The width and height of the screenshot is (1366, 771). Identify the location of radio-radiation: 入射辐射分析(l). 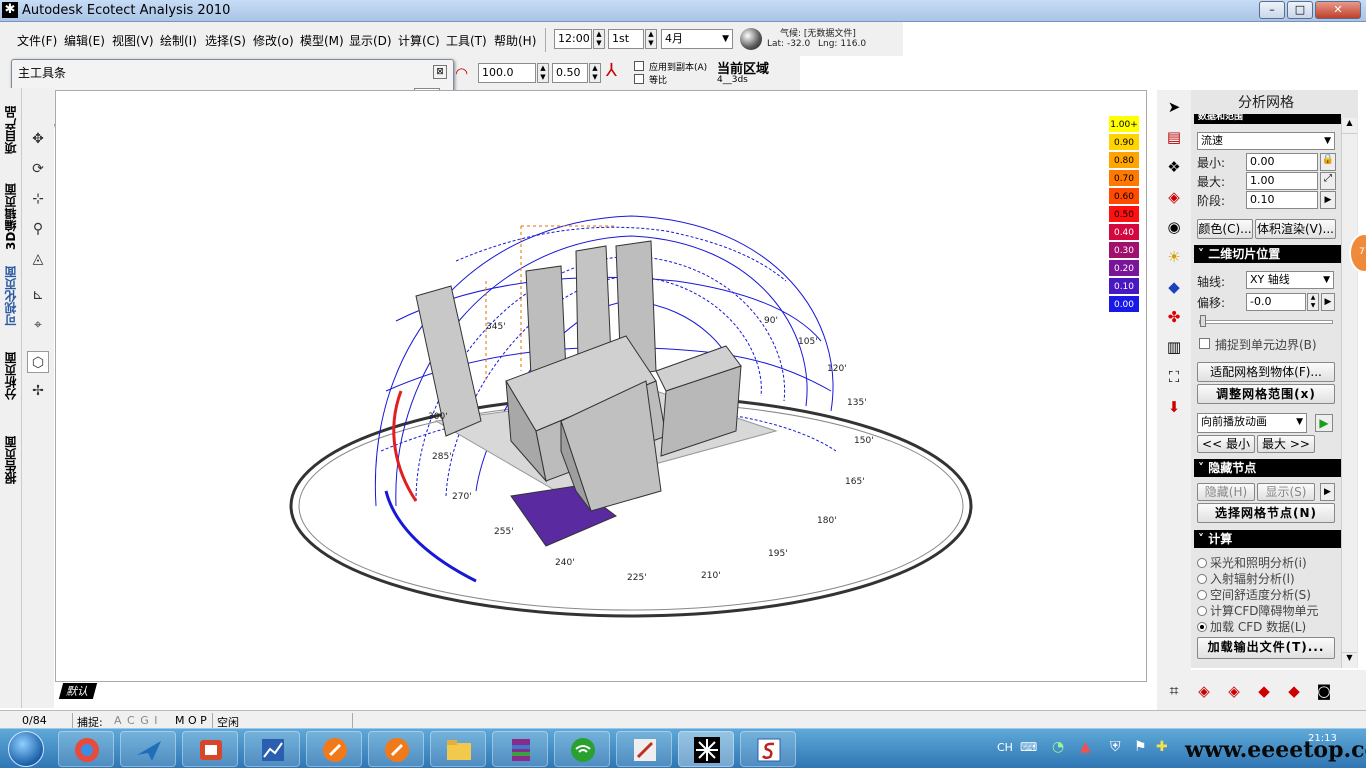
(1272, 578).